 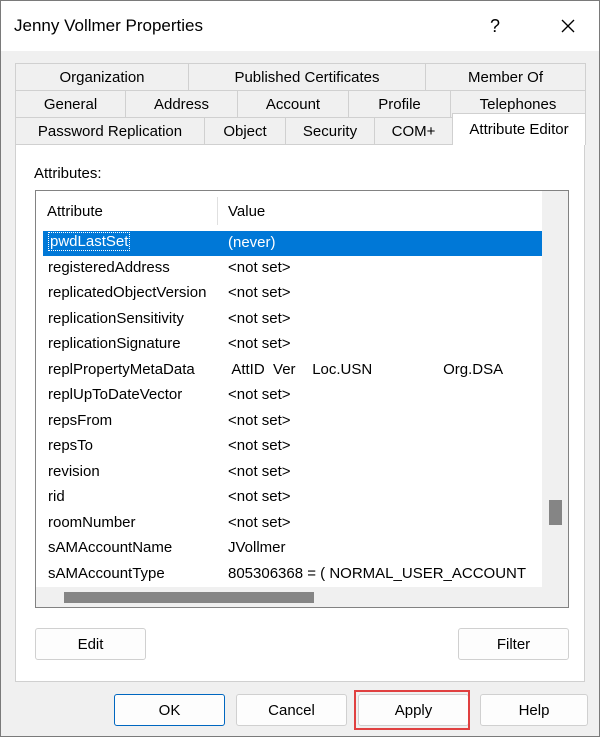 I want to click on edit-button-label: Edit, so click(x=90, y=644).